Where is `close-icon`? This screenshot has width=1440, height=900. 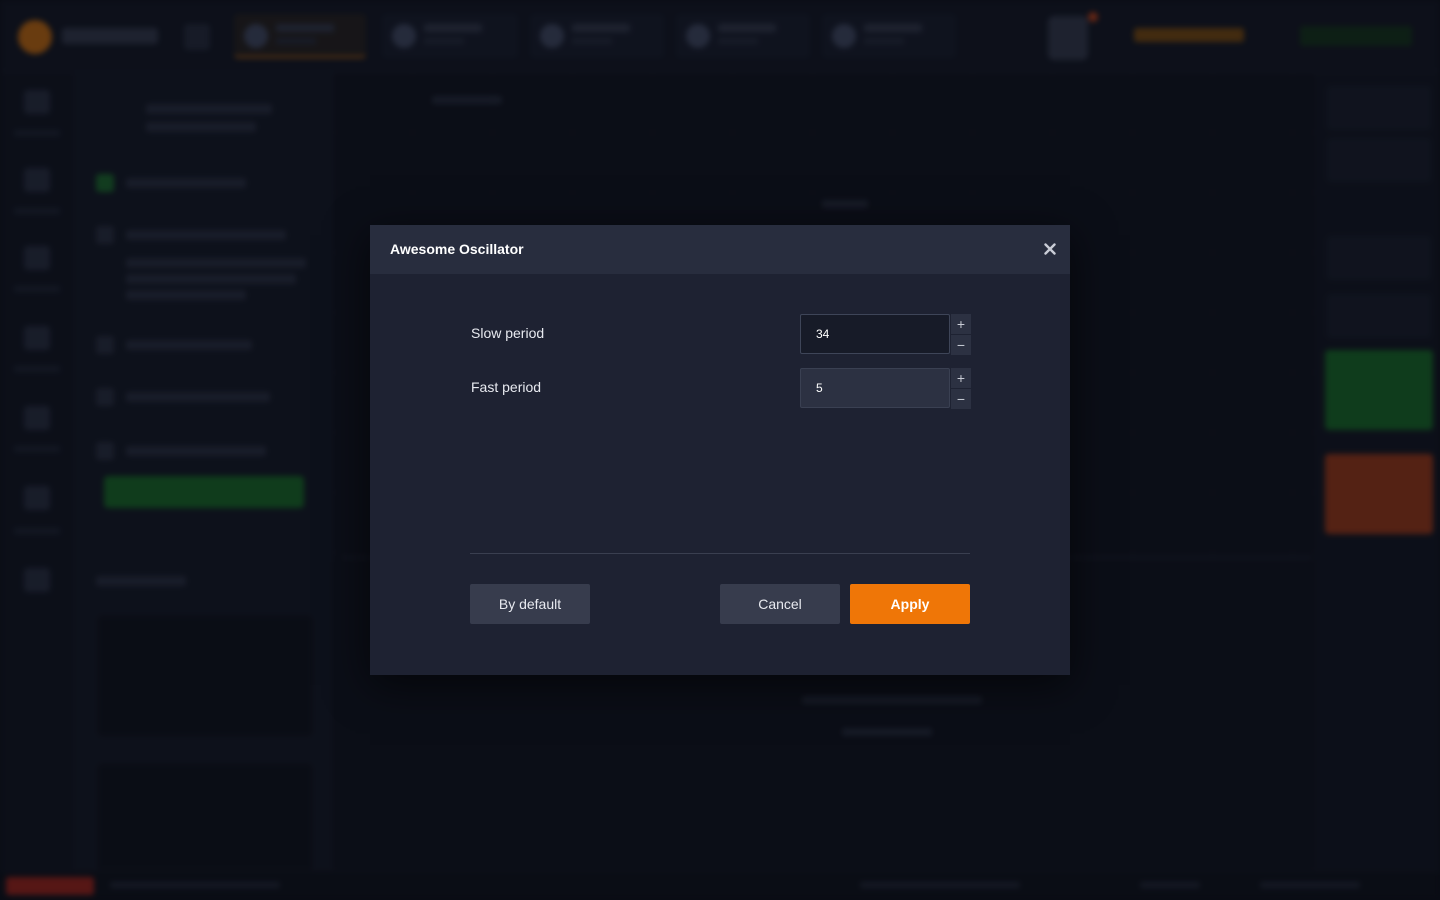 close-icon is located at coordinates (1050, 249).